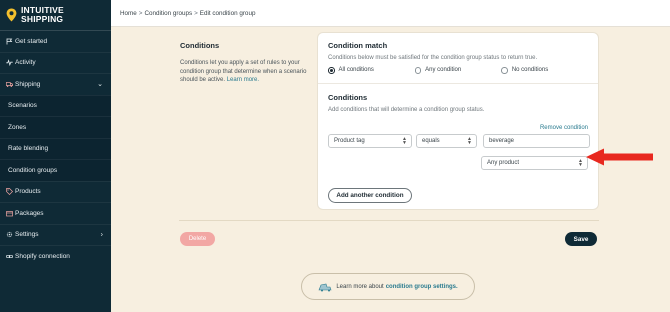 The image size is (670, 312). What do you see at coordinates (101, 235) in the screenshot?
I see `chevron-right-icon: ›` at bounding box center [101, 235].